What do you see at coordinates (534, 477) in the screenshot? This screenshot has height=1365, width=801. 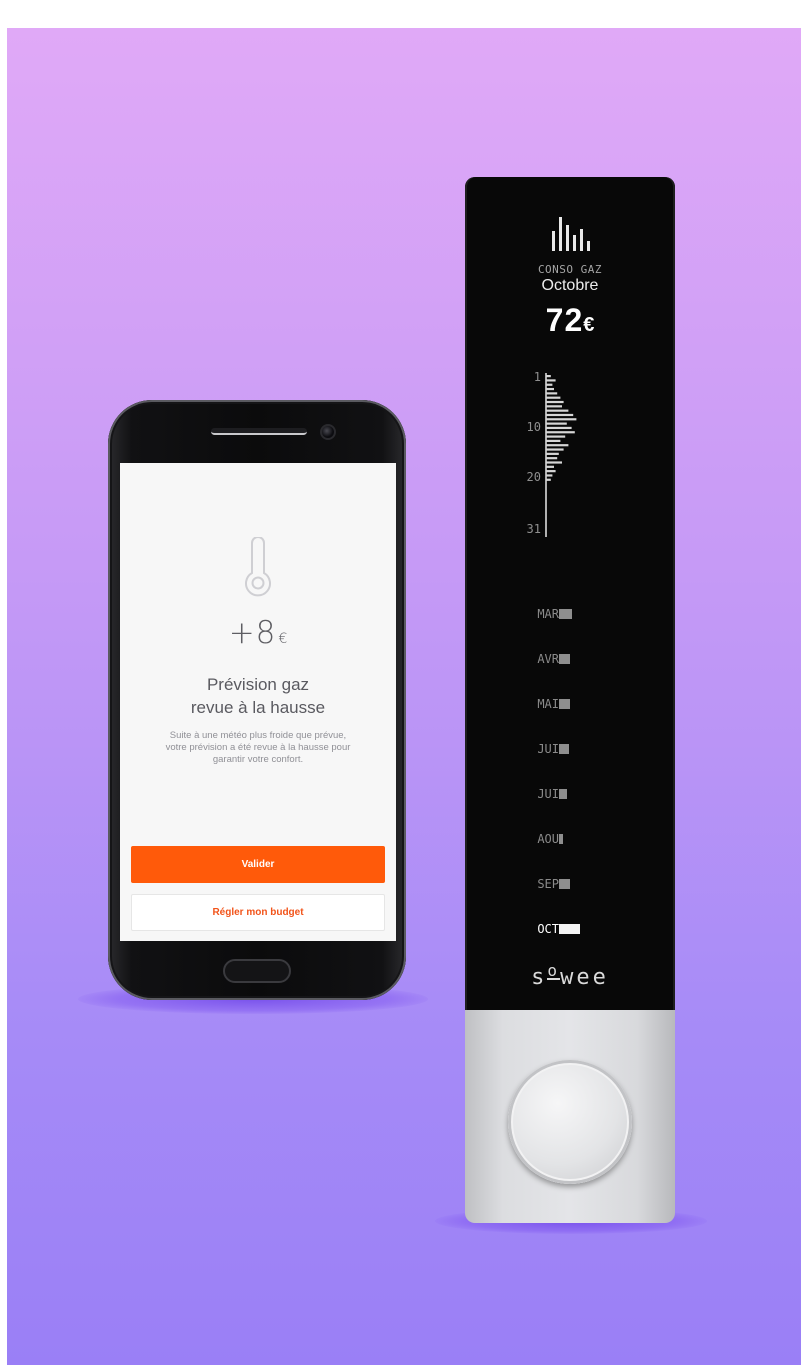 I see `daily-axis-label: 20` at bounding box center [534, 477].